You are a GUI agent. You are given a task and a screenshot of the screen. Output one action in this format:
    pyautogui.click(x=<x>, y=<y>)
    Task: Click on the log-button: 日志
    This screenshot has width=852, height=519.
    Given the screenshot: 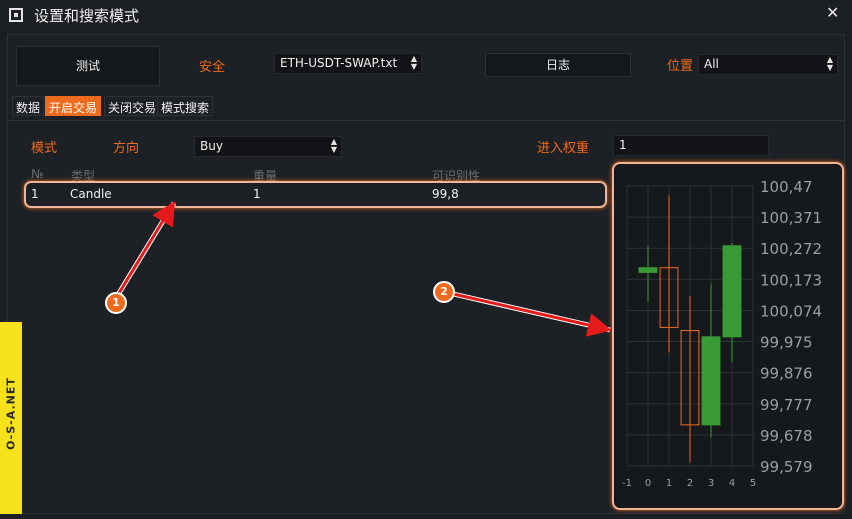 What is the action you would take?
    pyautogui.click(x=558, y=65)
    